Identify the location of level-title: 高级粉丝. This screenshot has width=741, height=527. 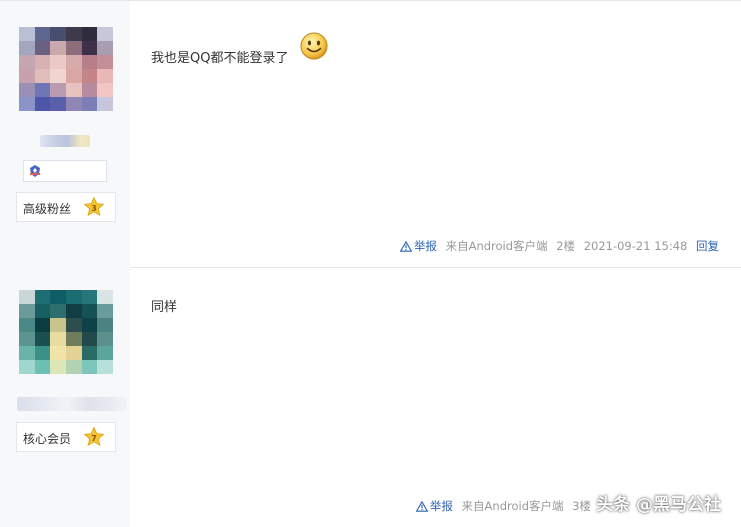
(47, 209).